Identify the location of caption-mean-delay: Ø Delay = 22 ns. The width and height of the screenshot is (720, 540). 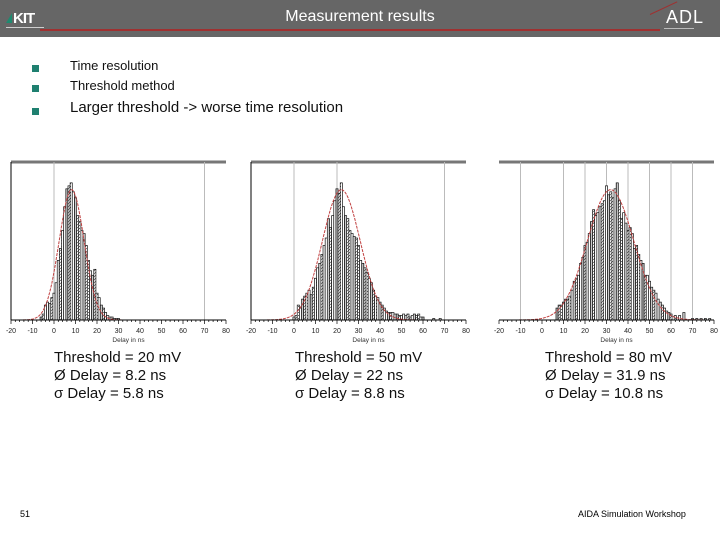
(349, 375).